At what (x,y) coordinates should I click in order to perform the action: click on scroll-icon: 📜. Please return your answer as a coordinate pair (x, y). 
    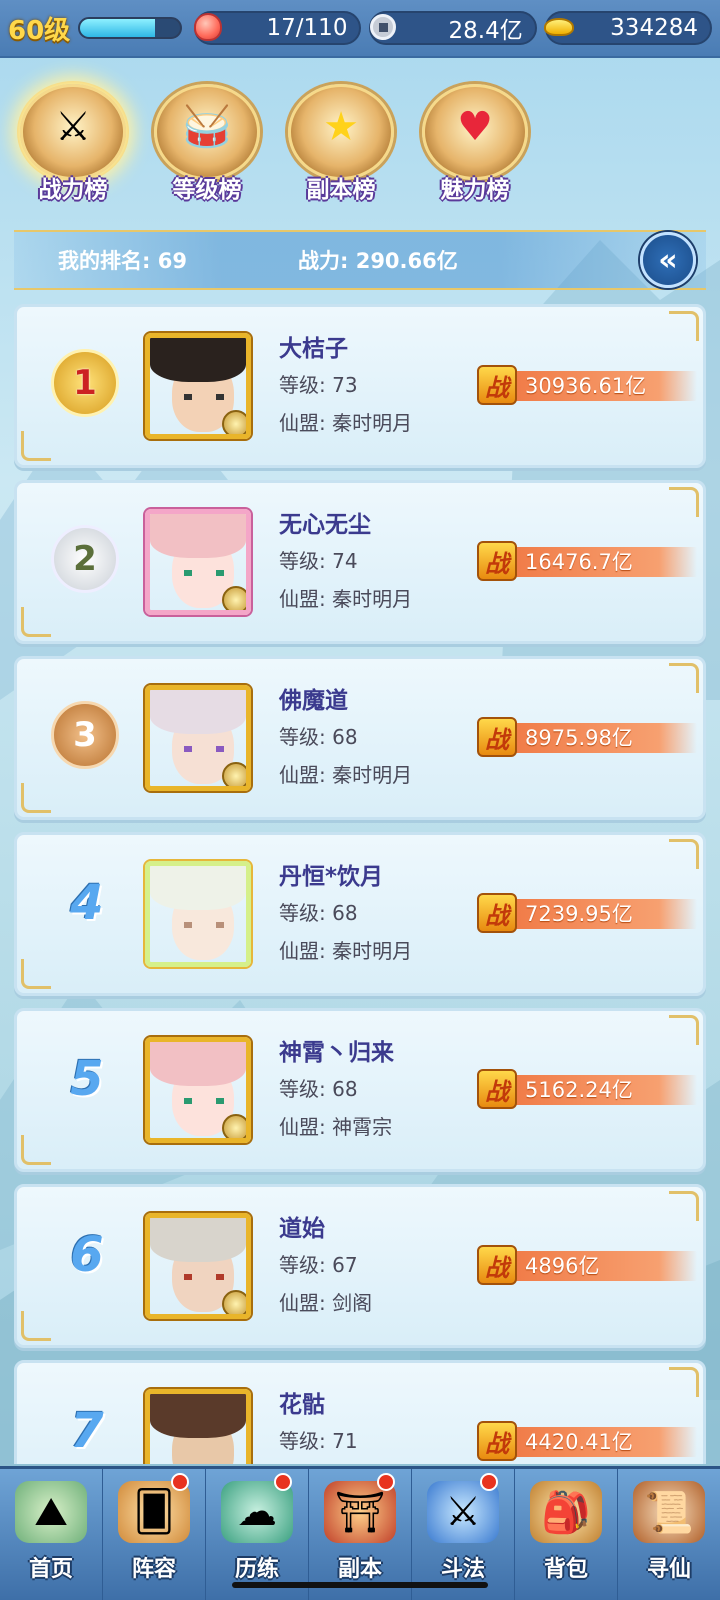
    Looking at the image, I should click on (669, 1512).